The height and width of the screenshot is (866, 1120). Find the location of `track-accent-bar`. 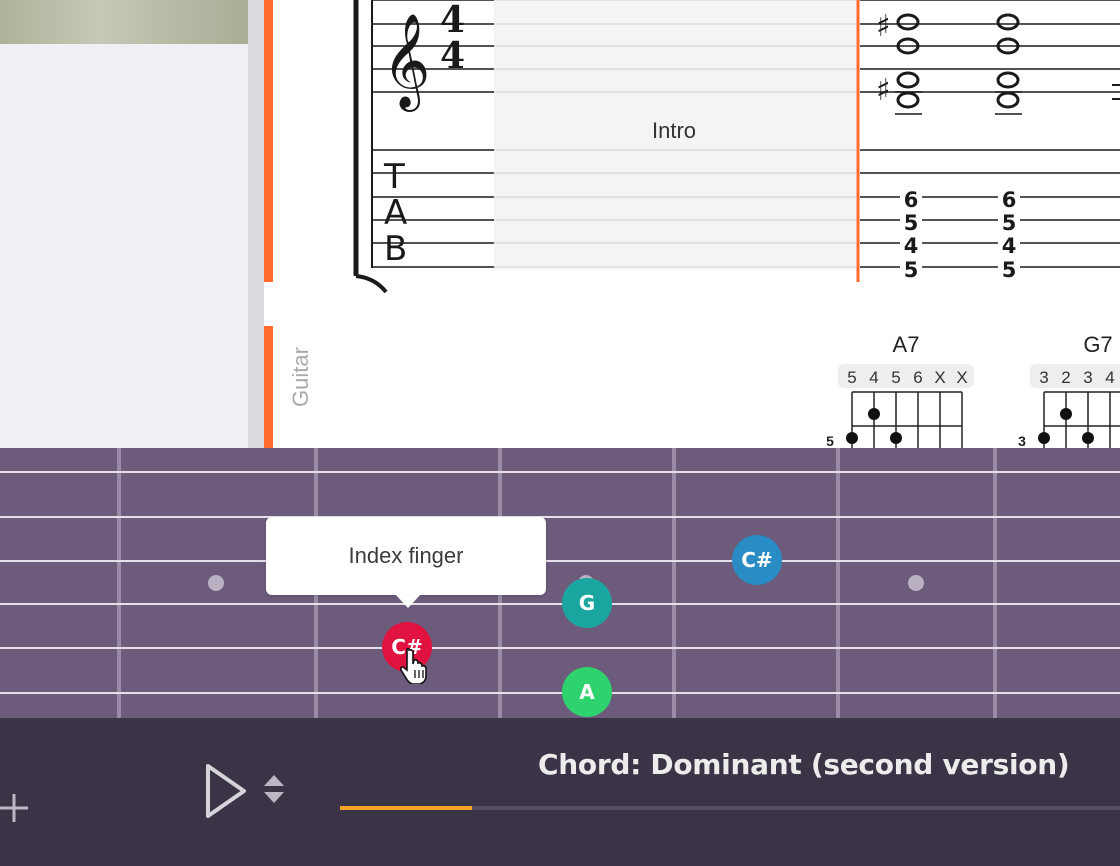

track-accent-bar is located at coordinates (268, 387).